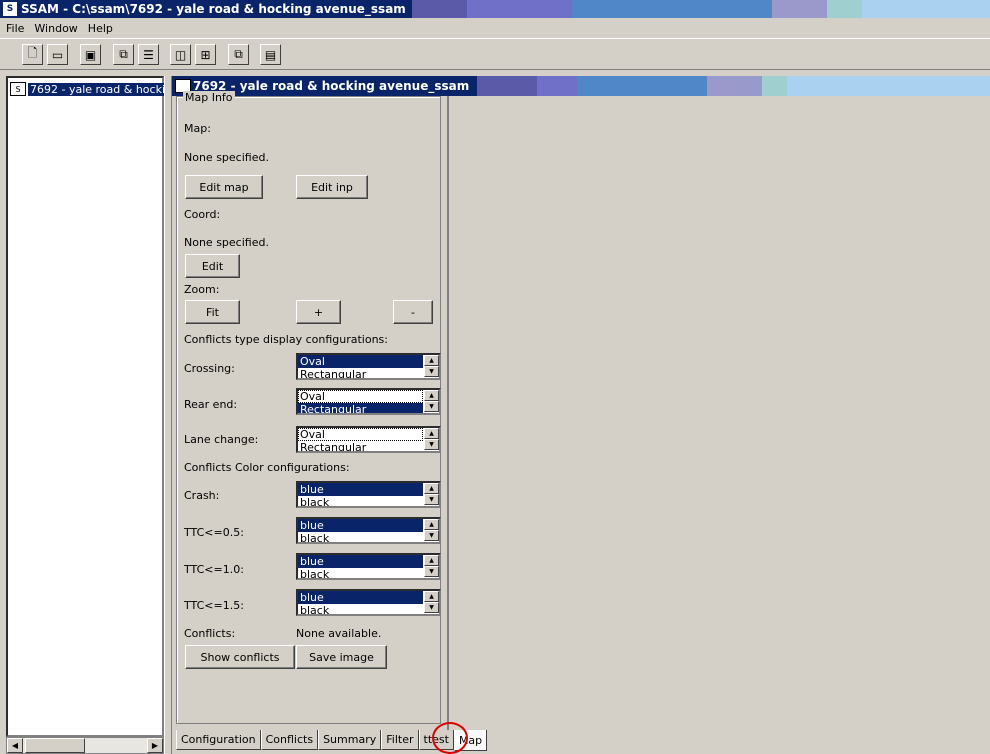  Describe the element at coordinates (226, 242) in the screenshot. I see `coord-value: None specified.` at that location.